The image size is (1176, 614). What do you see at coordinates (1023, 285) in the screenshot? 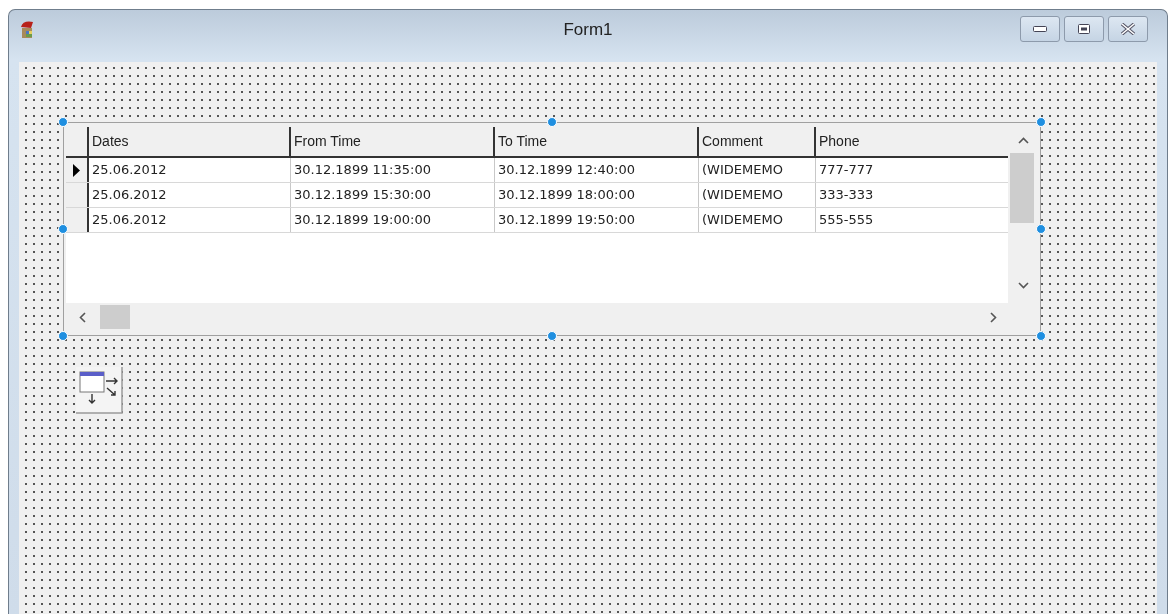
I see `scroll-down-icon` at bounding box center [1023, 285].